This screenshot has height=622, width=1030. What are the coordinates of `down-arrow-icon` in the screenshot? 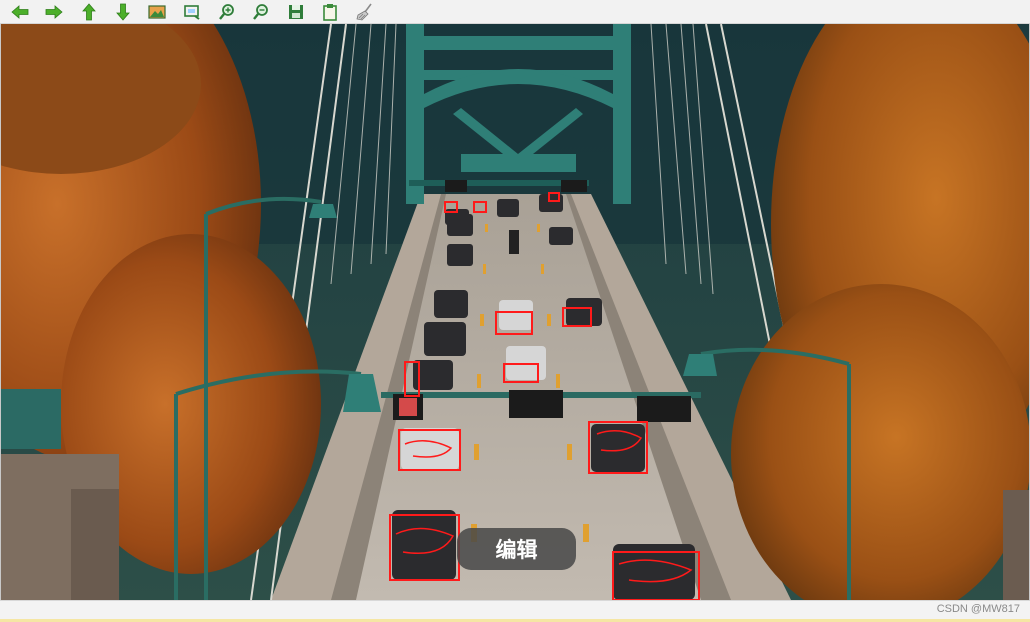 It's located at (123, 12).